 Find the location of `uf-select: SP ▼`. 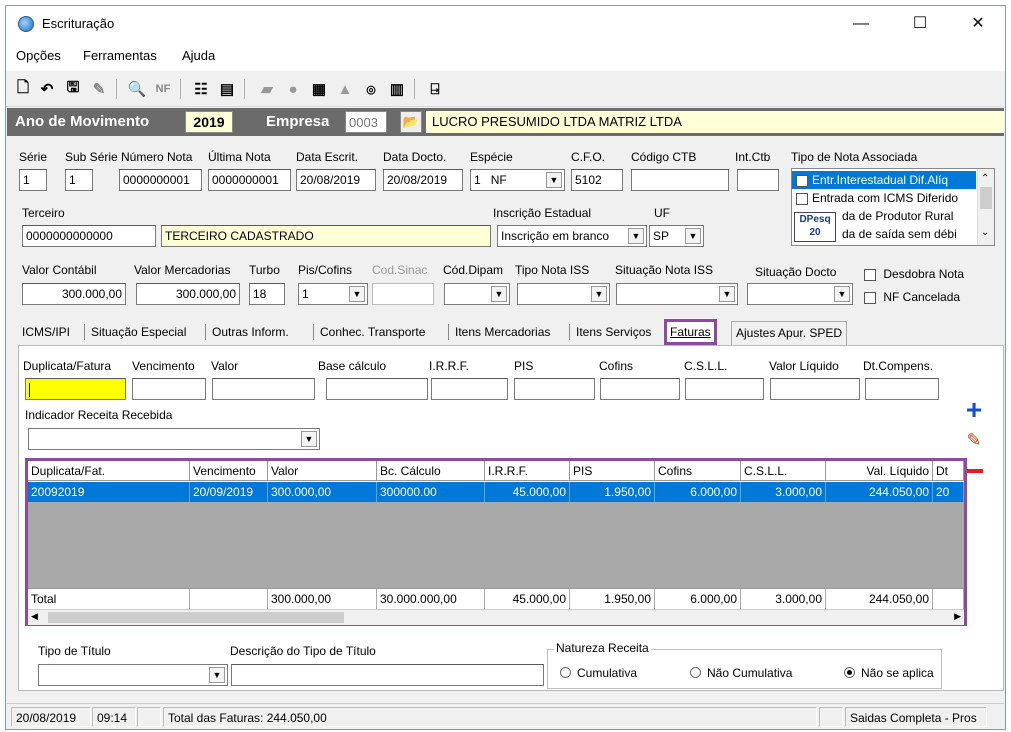

uf-select: SP ▼ is located at coordinates (676, 236).